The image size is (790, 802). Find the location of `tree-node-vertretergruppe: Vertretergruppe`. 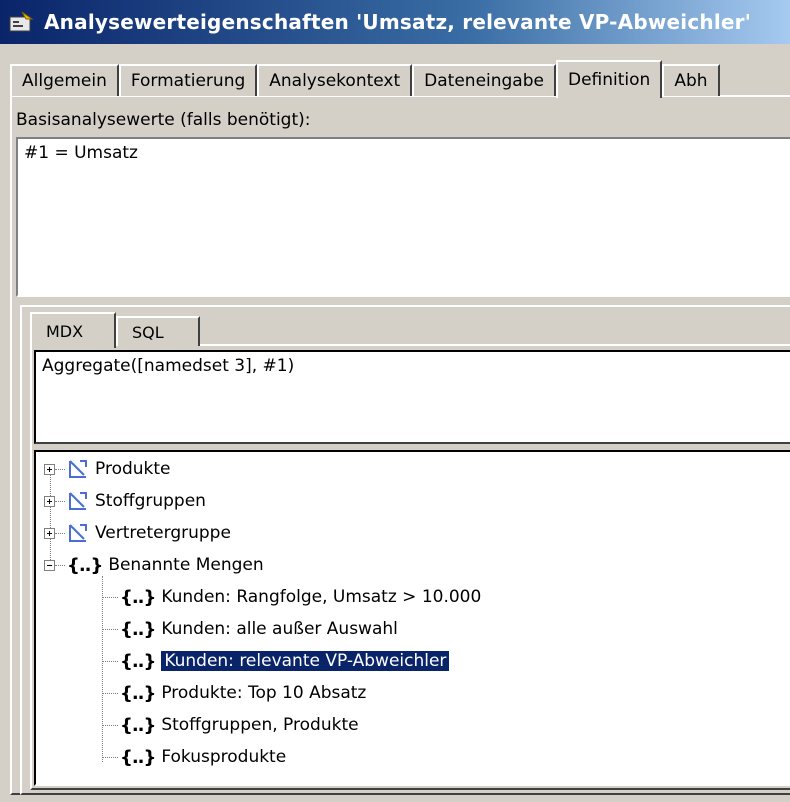

tree-node-vertretergruppe: Vertretergruppe is located at coordinates (137, 533).